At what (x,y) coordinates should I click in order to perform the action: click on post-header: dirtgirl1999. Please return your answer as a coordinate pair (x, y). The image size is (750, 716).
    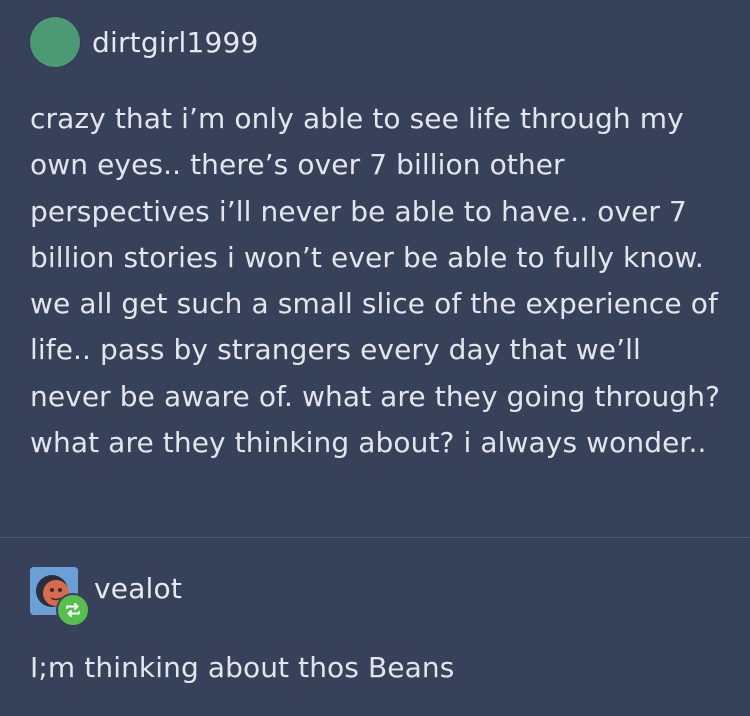
    Looking at the image, I should click on (144, 42).